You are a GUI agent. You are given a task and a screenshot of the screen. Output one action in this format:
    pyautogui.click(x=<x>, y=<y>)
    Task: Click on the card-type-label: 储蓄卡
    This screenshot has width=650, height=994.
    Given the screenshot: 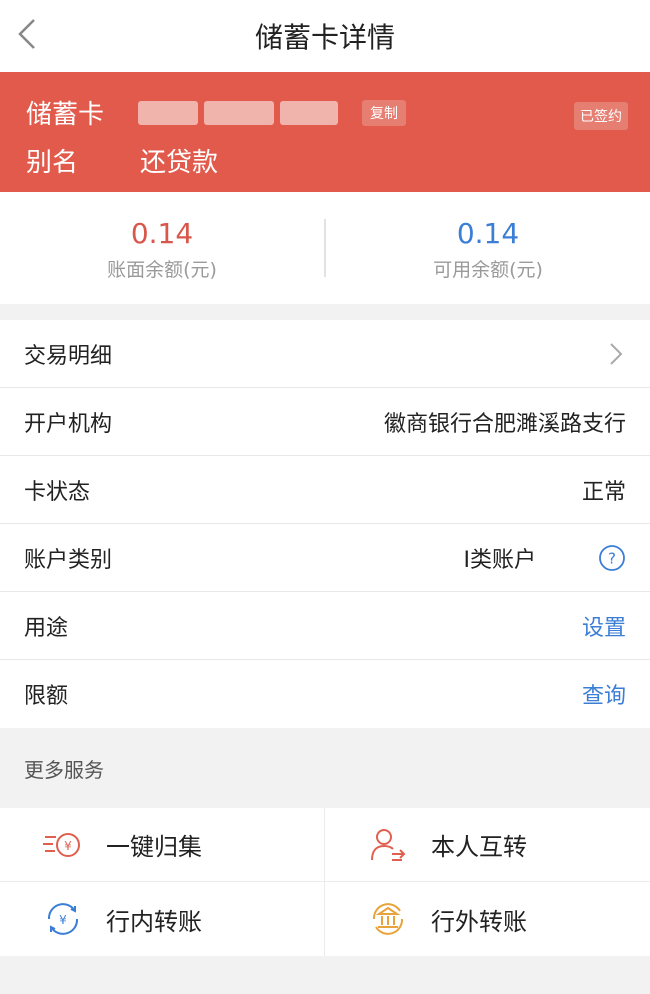 What is the action you would take?
    pyautogui.click(x=65, y=115)
    